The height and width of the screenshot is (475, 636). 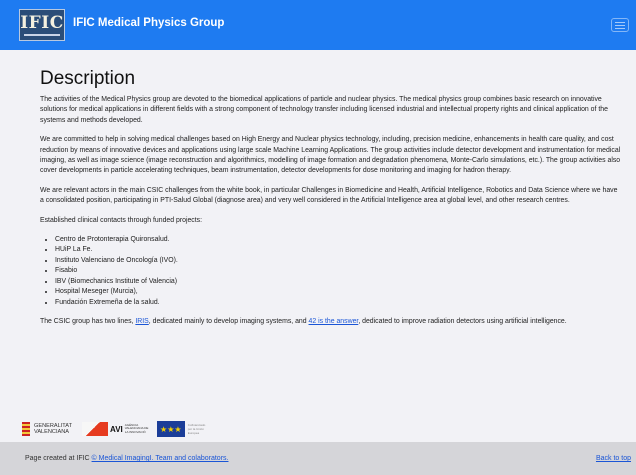 What do you see at coordinates (338, 261) in the screenshot?
I see `list-item: Instituto Valenciano de Oncología (IVO).` at bounding box center [338, 261].